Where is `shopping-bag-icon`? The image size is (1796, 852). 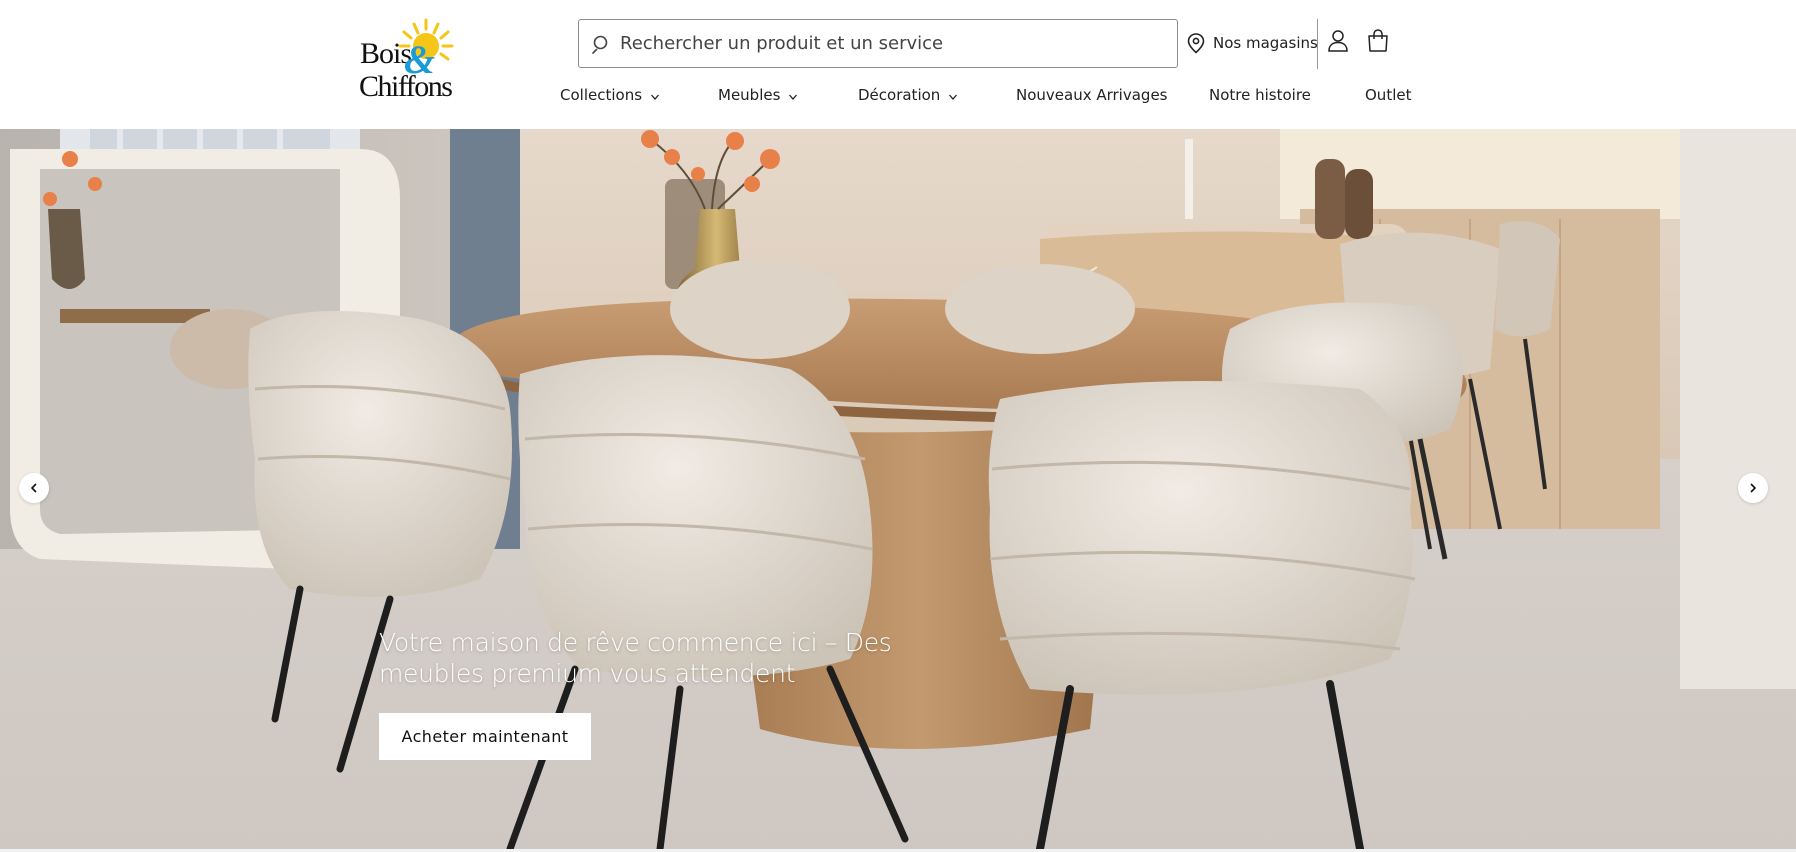
shopping-bag-icon is located at coordinates (1378, 40).